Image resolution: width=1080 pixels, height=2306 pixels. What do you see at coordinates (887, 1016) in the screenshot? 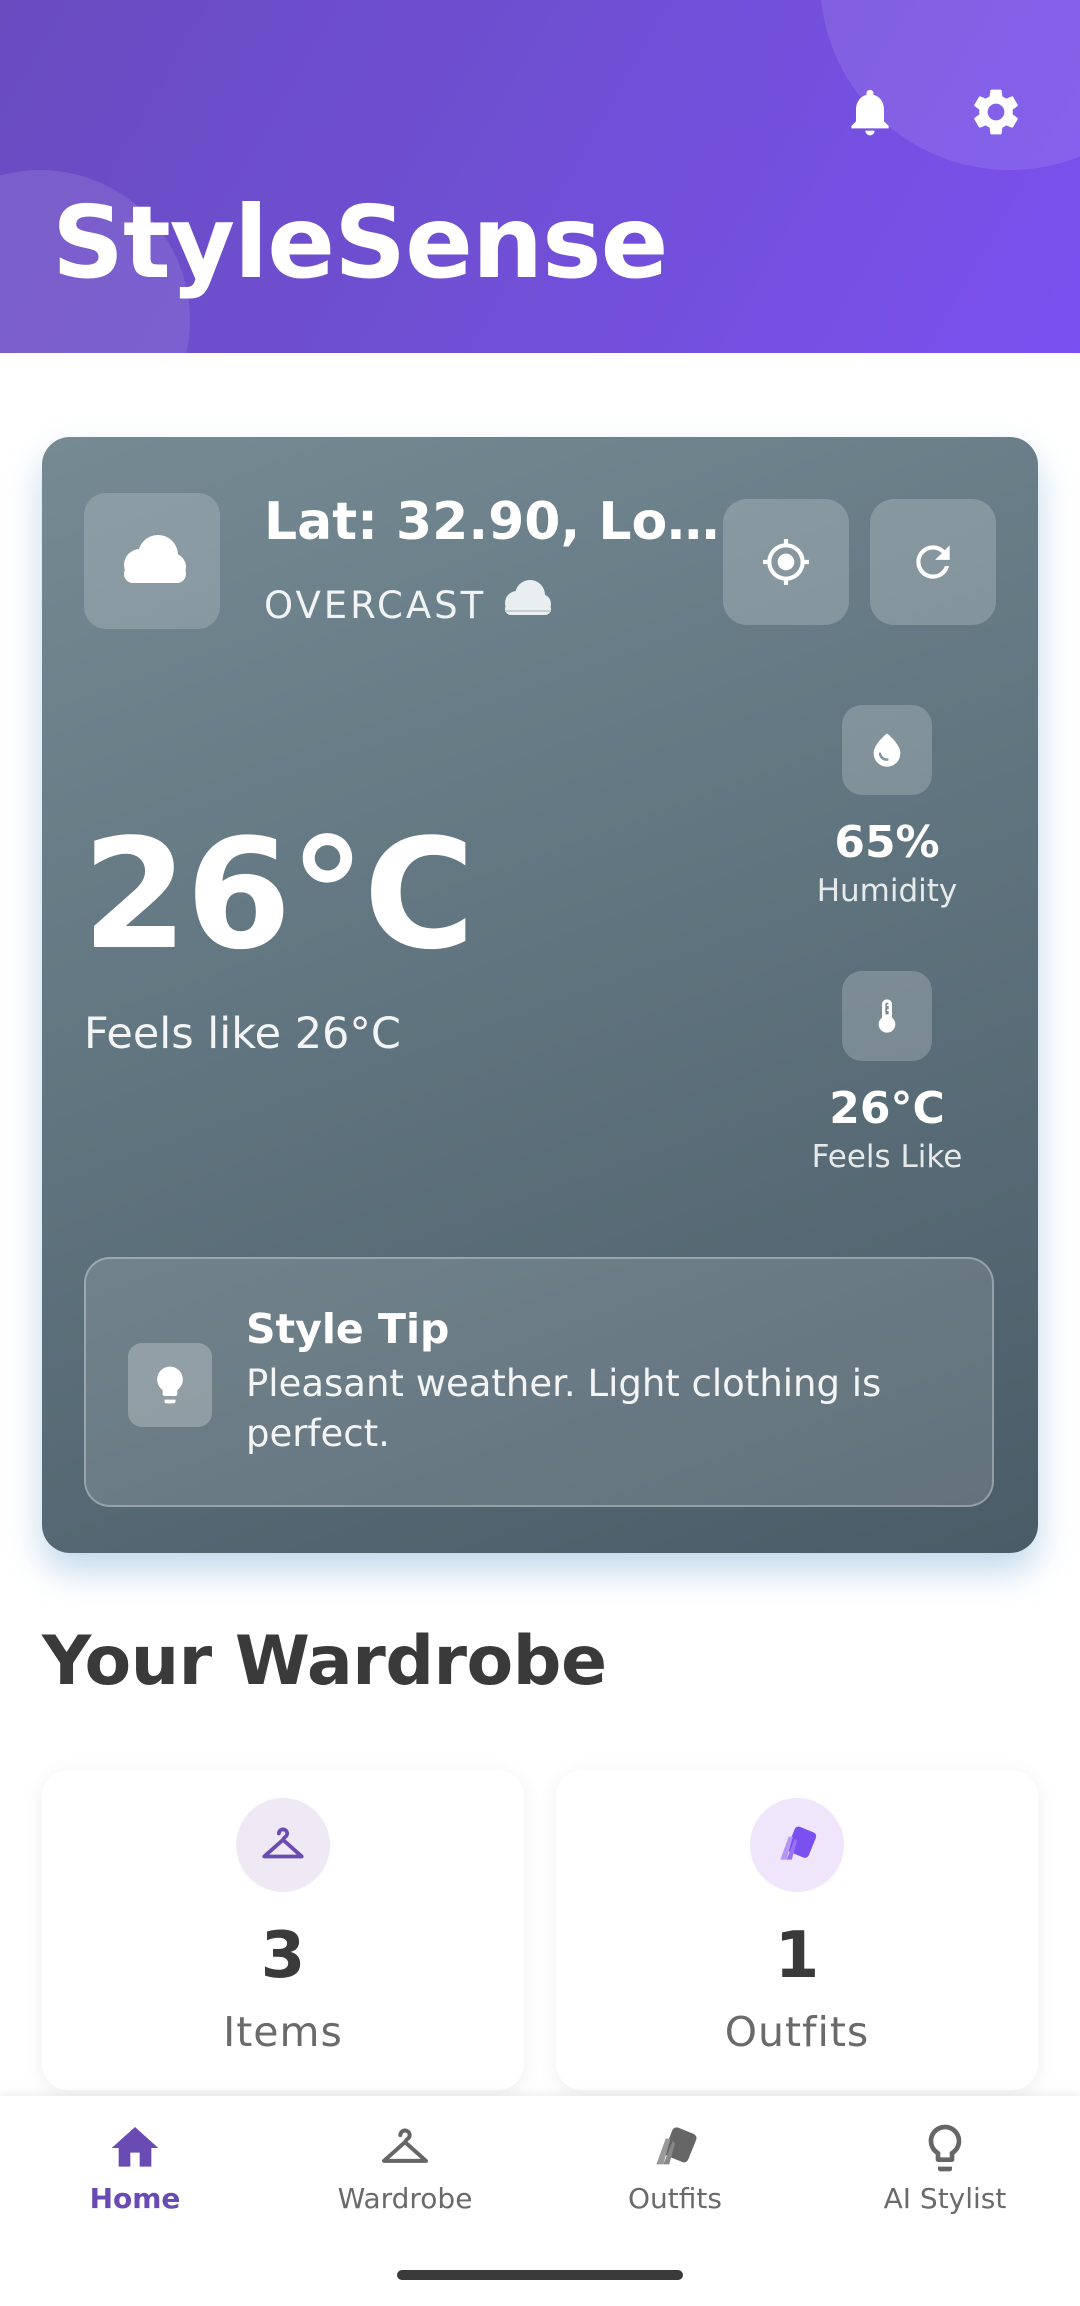
I see `thermometer-icon` at bounding box center [887, 1016].